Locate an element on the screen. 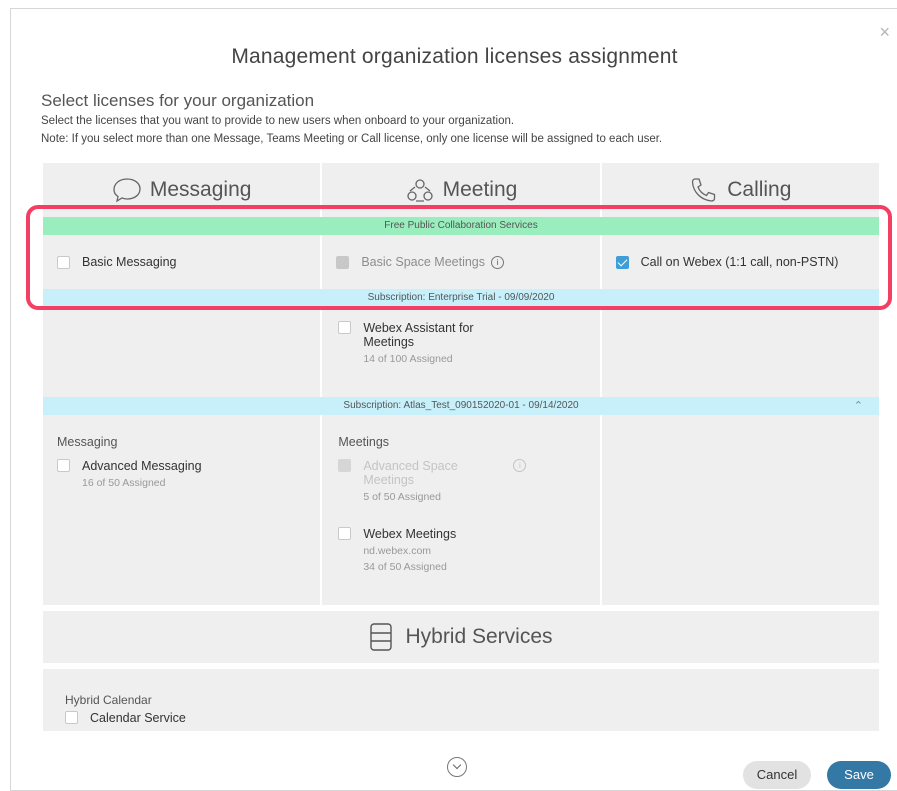  column-header-calling: Calling is located at coordinates (739, 190).